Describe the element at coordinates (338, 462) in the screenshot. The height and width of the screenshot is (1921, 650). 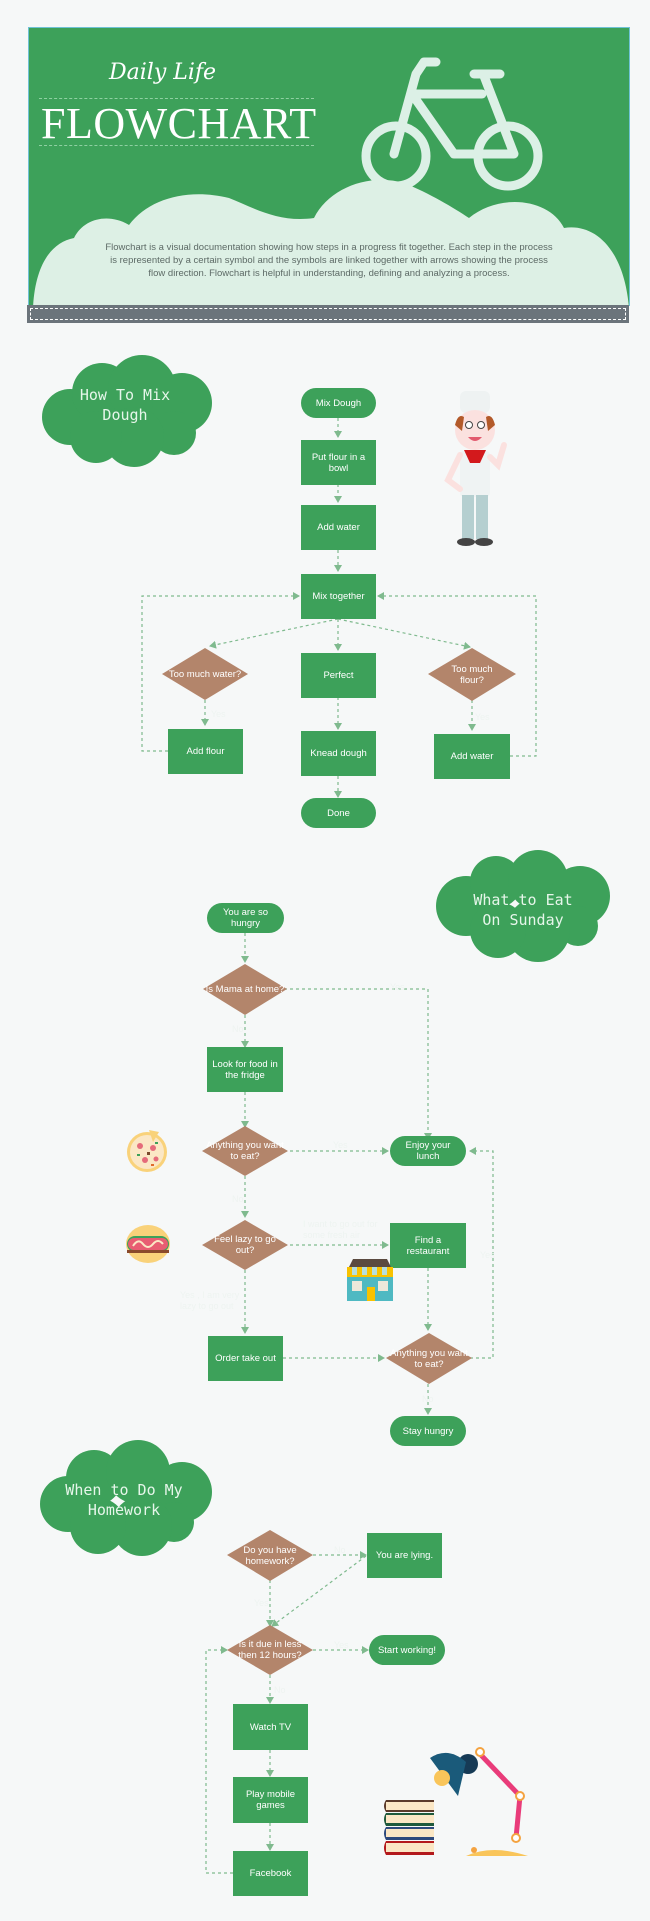
I see `flow-step: Put flour in a bowl` at that location.